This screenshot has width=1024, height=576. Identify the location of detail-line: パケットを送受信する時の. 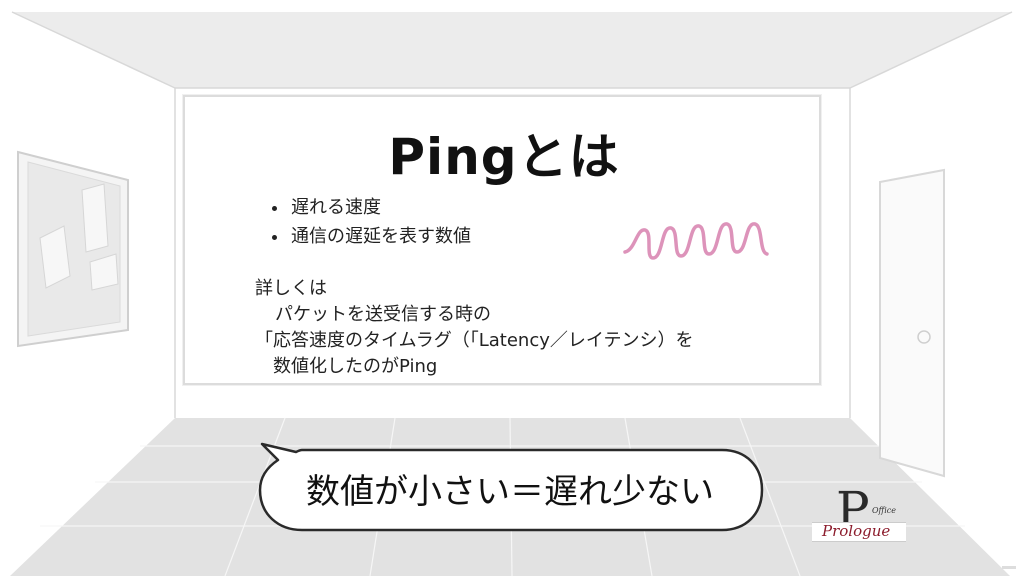
(383, 314).